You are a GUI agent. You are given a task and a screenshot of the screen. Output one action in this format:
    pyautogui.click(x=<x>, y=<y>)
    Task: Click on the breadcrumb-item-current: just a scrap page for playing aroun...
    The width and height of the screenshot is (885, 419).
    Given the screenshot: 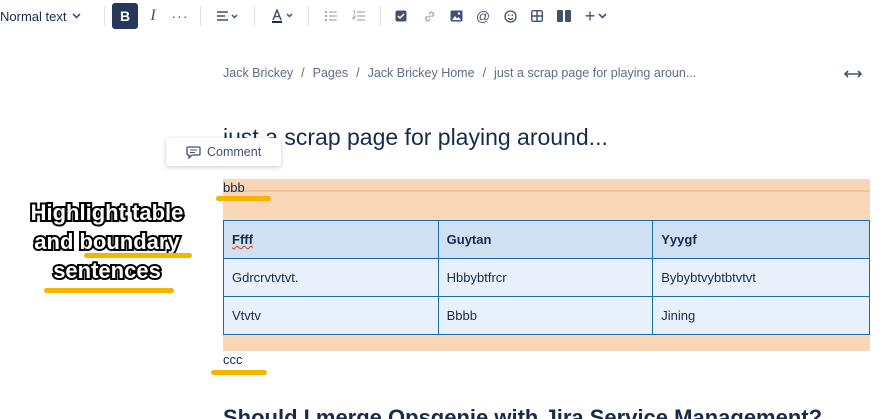 What is the action you would take?
    pyautogui.click(x=595, y=73)
    